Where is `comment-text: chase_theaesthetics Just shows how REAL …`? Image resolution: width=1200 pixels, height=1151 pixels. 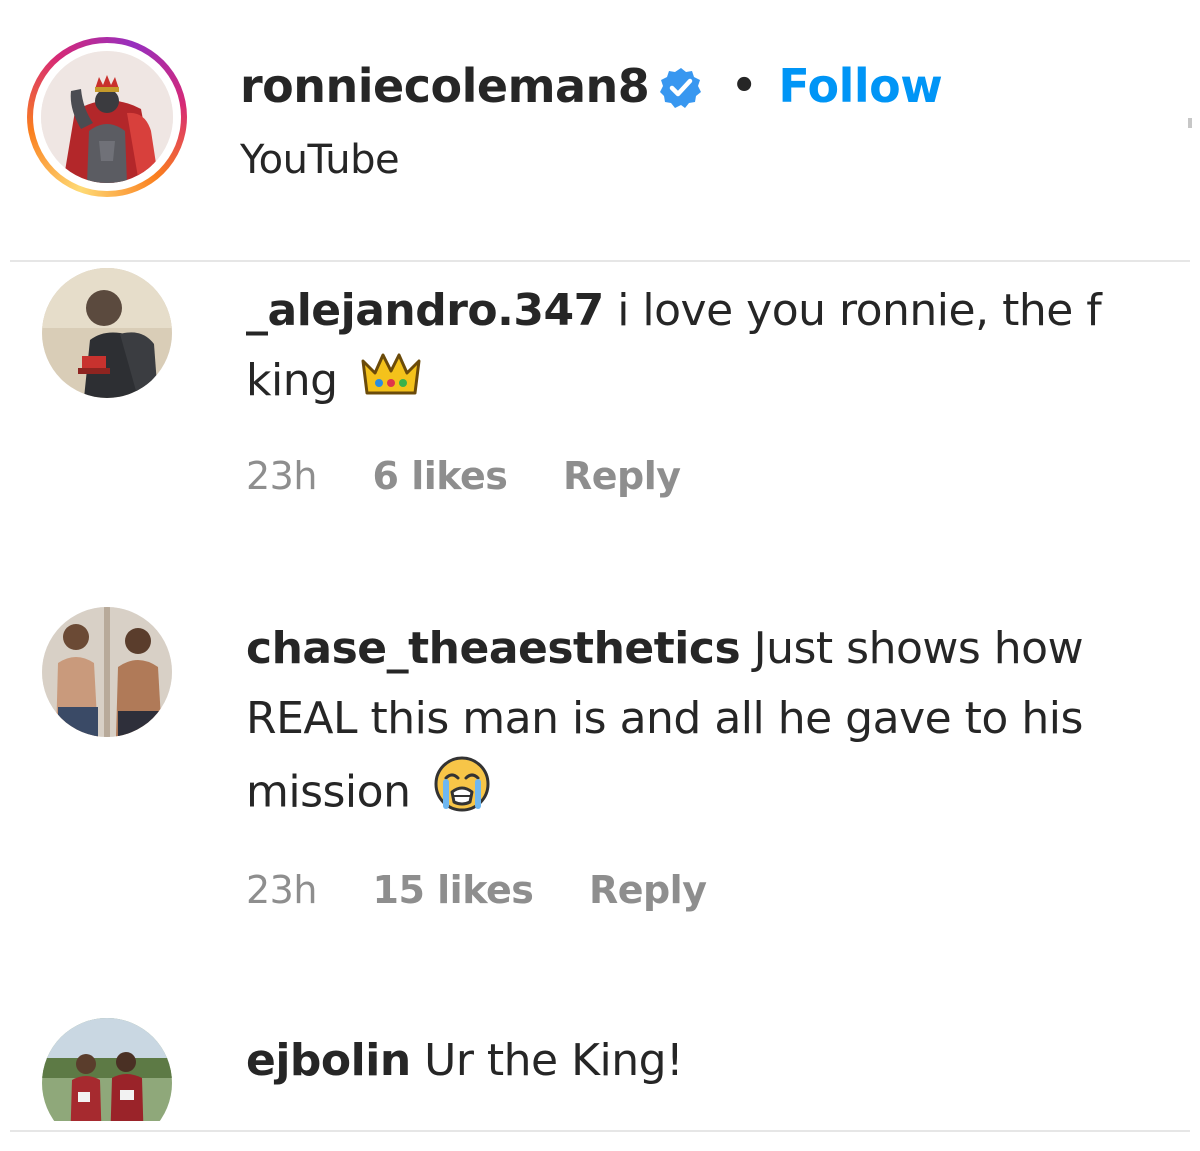
comment-text: chase_theaesthetics Just shows how REAL … is located at coordinates (711, 724).